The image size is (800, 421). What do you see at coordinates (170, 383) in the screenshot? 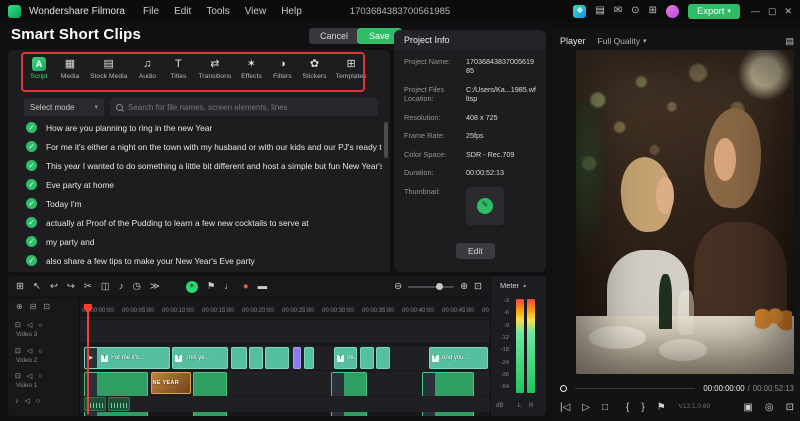
I see `timeline-clip: NE YEAR` at bounding box center [170, 383].